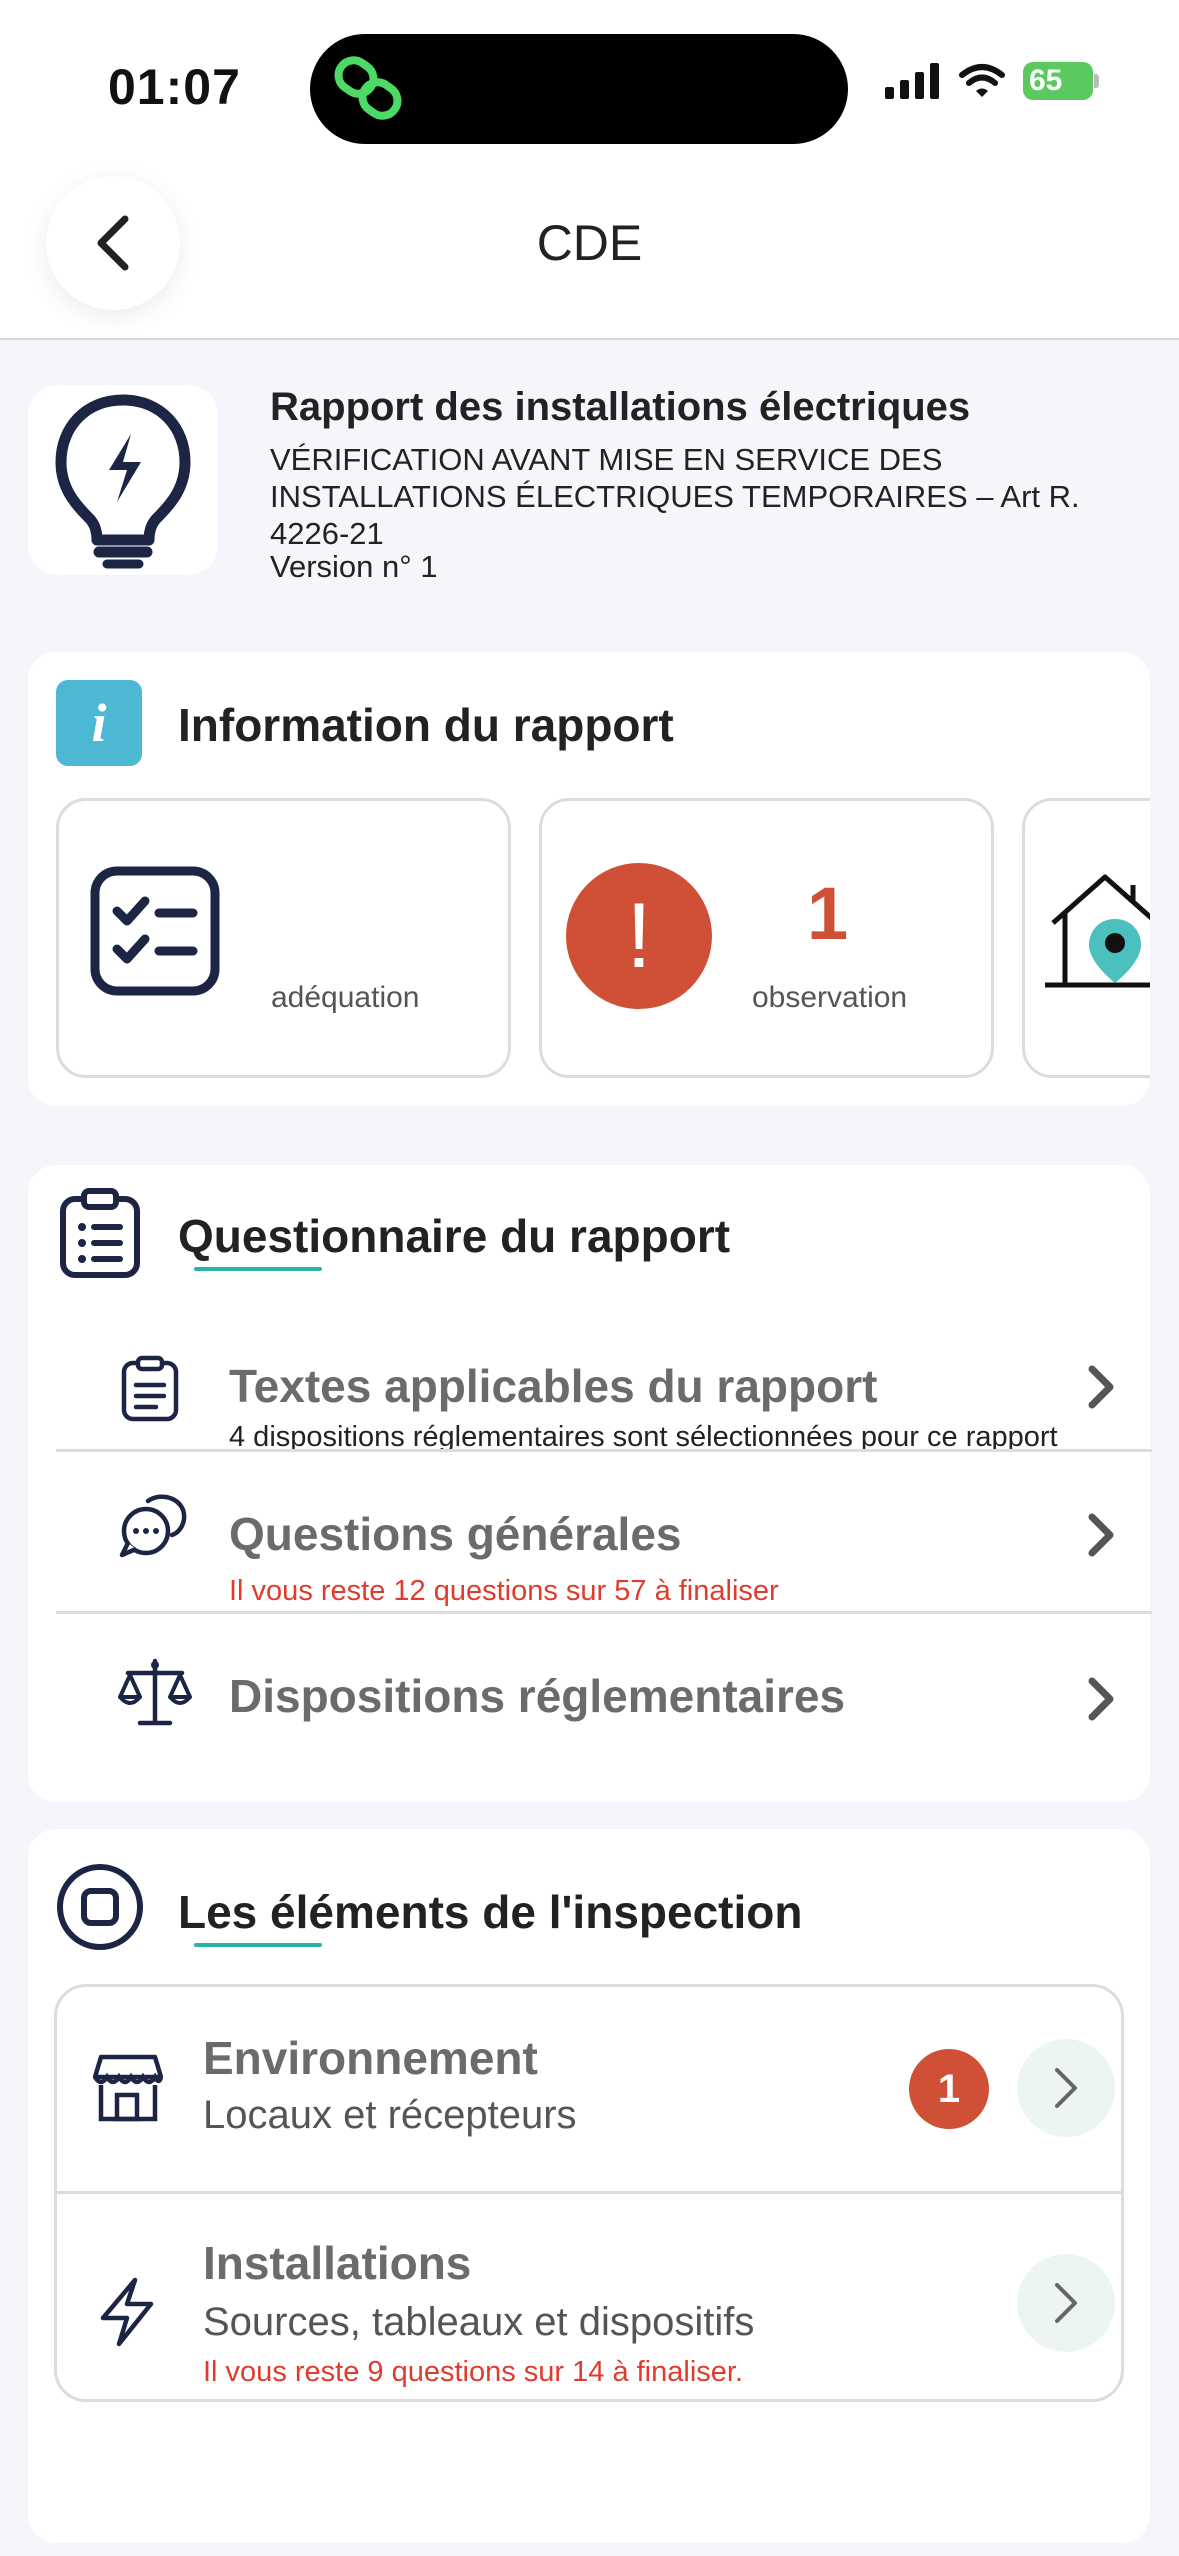 Image resolution: width=1179 pixels, height=2556 pixels. Describe the element at coordinates (99, 723) in the screenshot. I see `info-icon: i` at that location.